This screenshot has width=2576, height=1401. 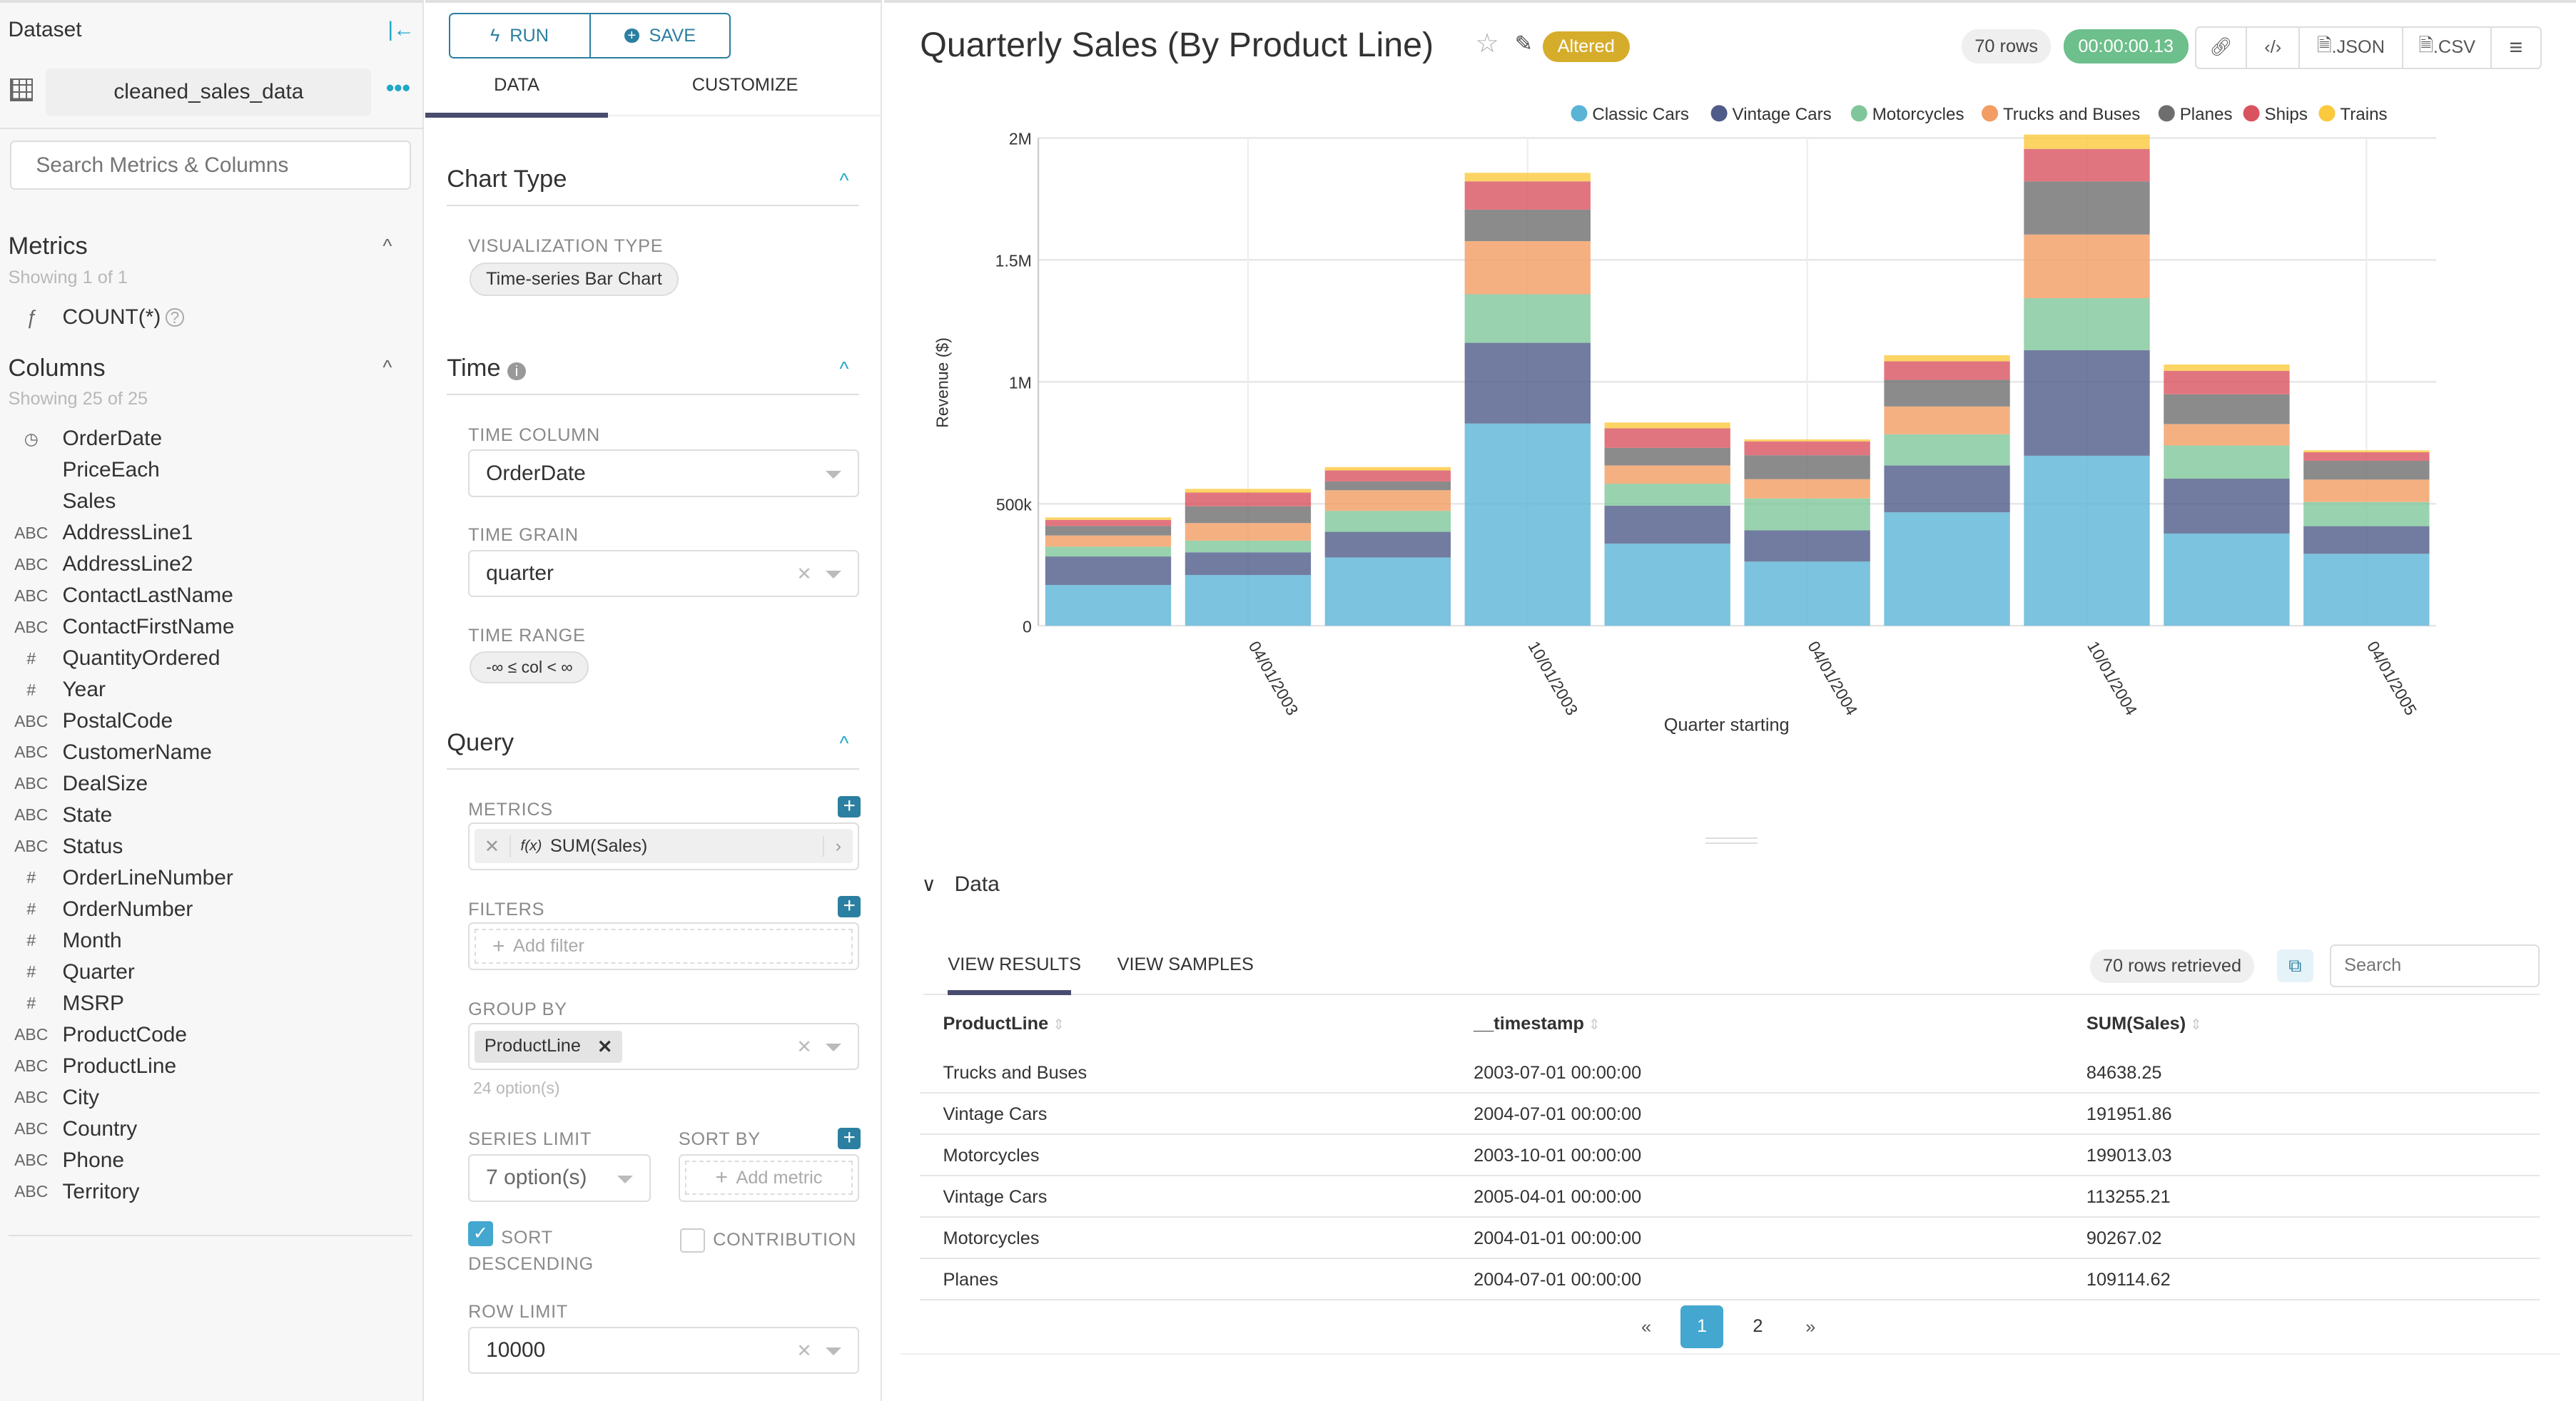 What do you see at coordinates (929, 884) in the screenshot?
I see `chevron-down-icon: ∨` at bounding box center [929, 884].